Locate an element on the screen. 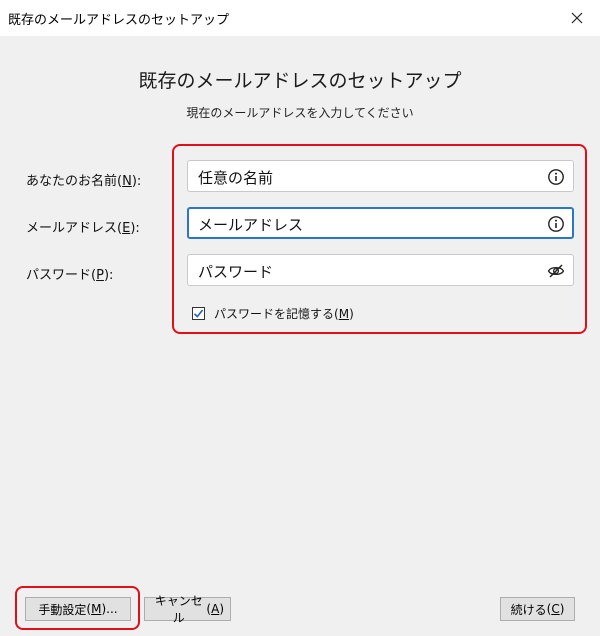 The image size is (600, 636). window-title: 既存のメールアドレスのセットアップ is located at coordinates (119, 20).